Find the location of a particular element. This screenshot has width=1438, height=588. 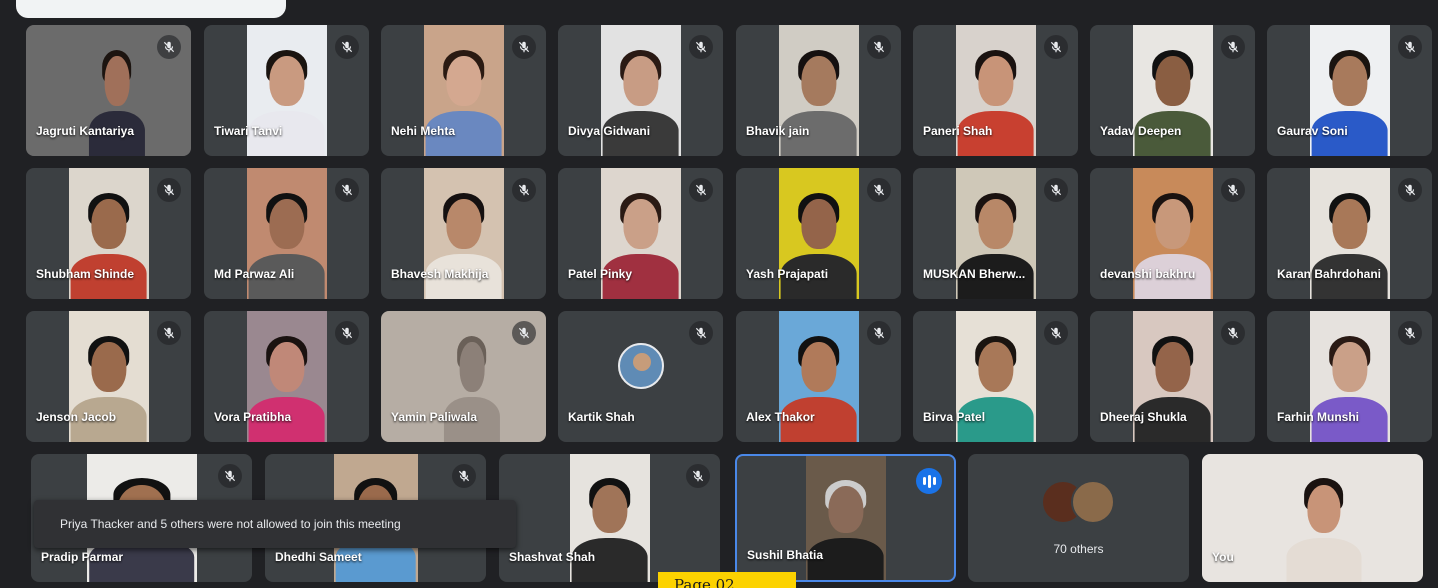

participant-tile: Gaurav Soni is located at coordinates (1349, 90).